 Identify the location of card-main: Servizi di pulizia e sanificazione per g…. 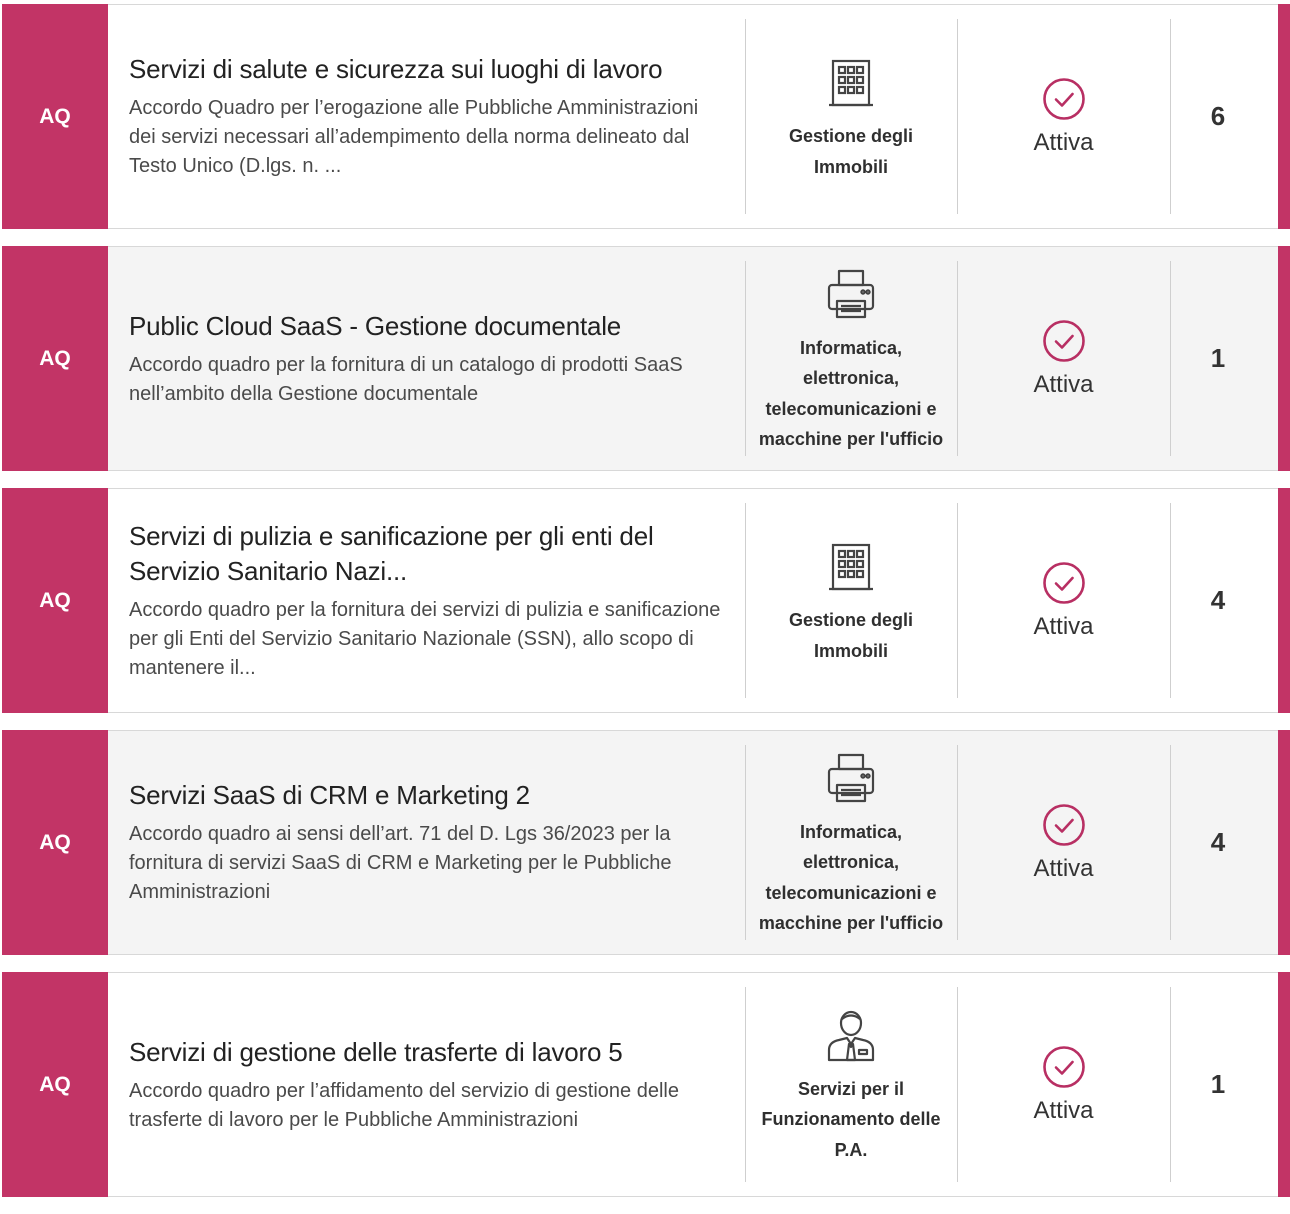
(426, 600).